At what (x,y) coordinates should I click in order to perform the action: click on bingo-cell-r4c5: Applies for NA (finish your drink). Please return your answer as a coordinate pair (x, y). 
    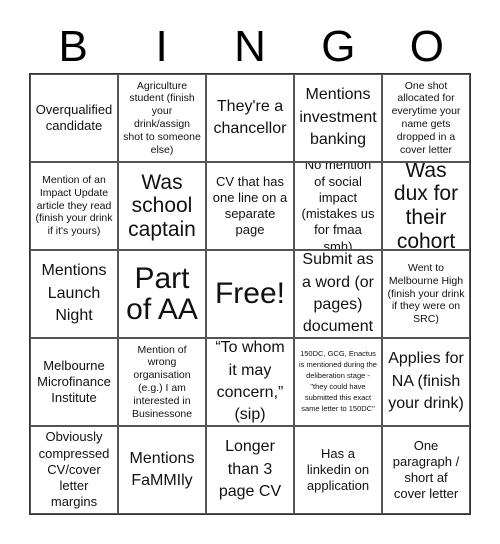
    Looking at the image, I should click on (426, 382).